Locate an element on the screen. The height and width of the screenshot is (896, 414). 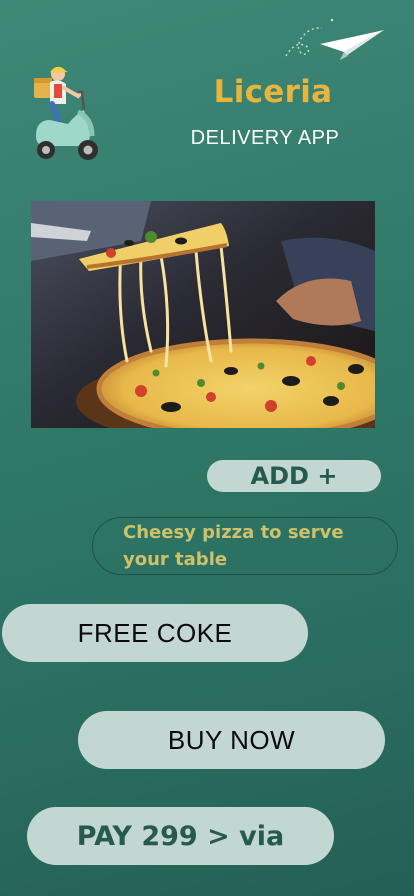
buy-now-button: BUY NOW is located at coordinates (231, 740).